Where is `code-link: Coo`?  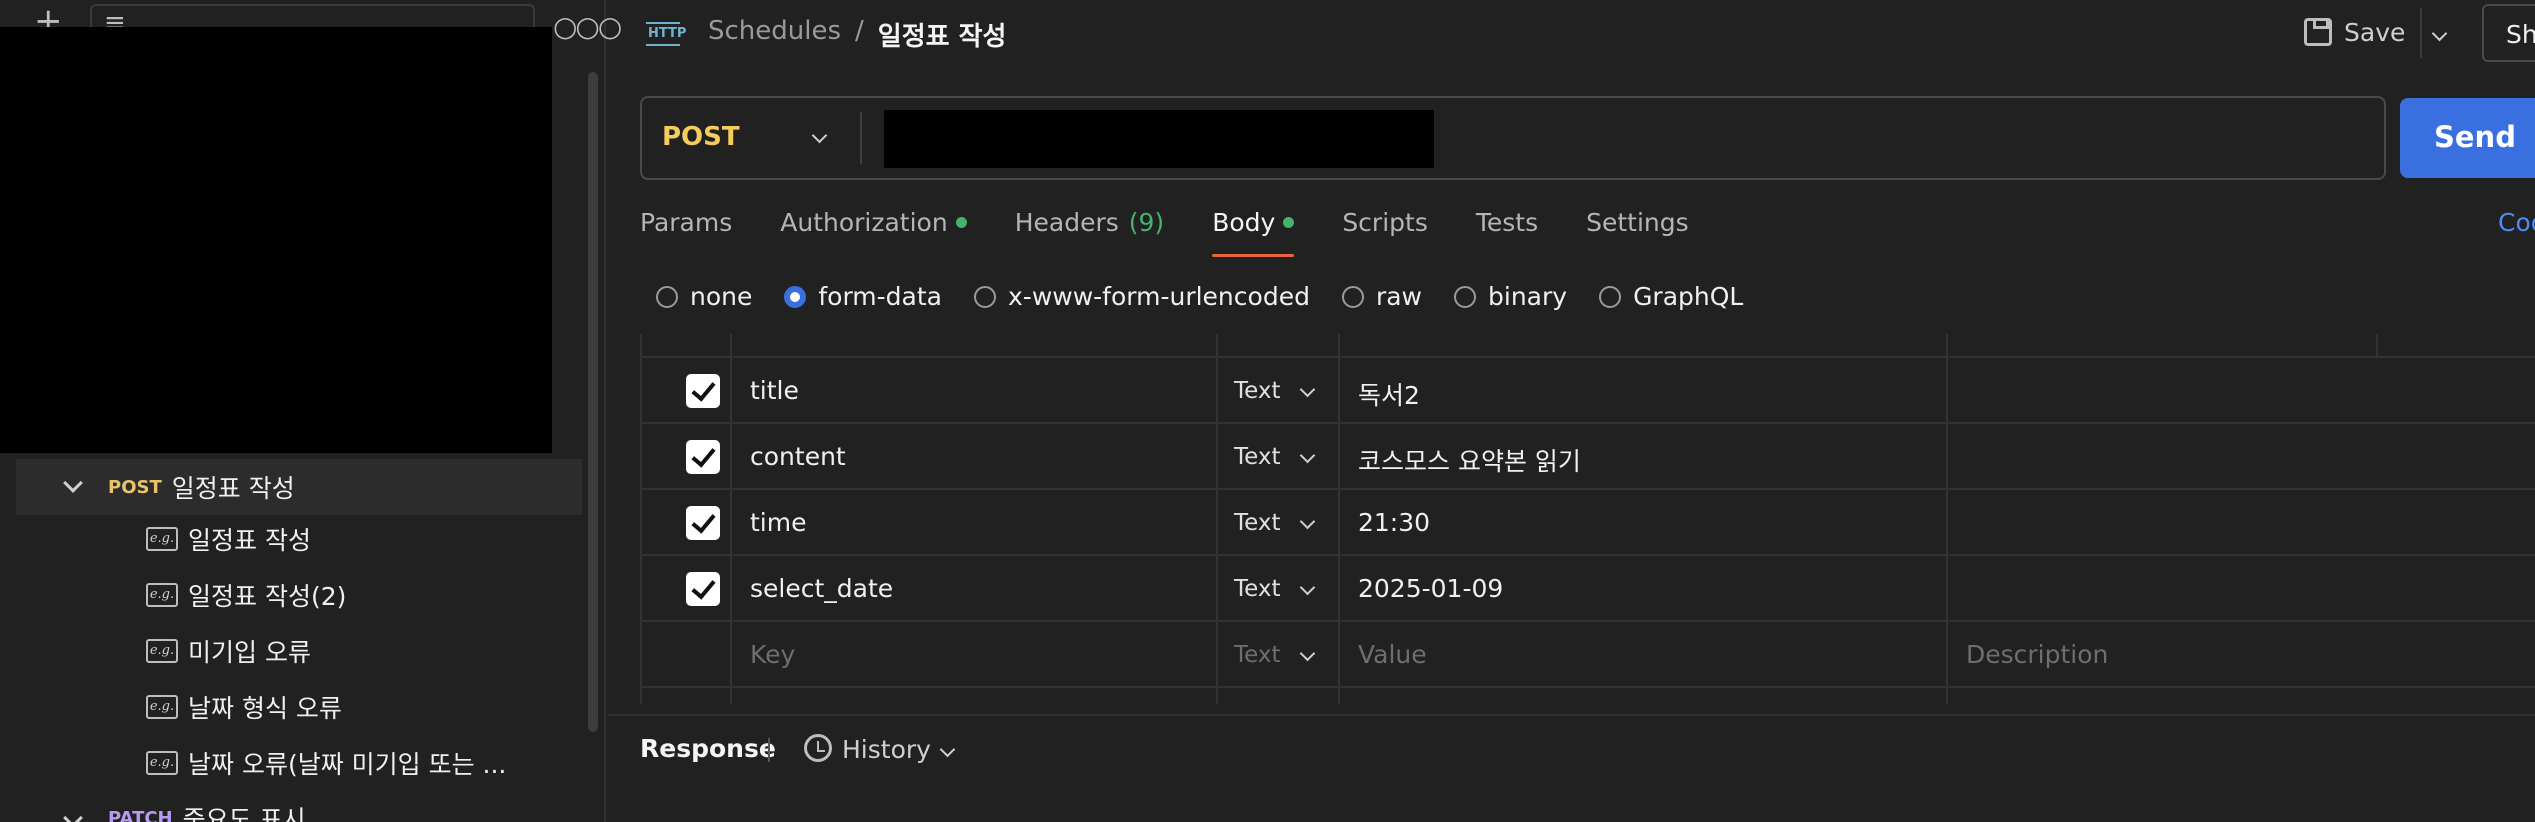 code-link: Coo is located at coordinates (2516, 222).